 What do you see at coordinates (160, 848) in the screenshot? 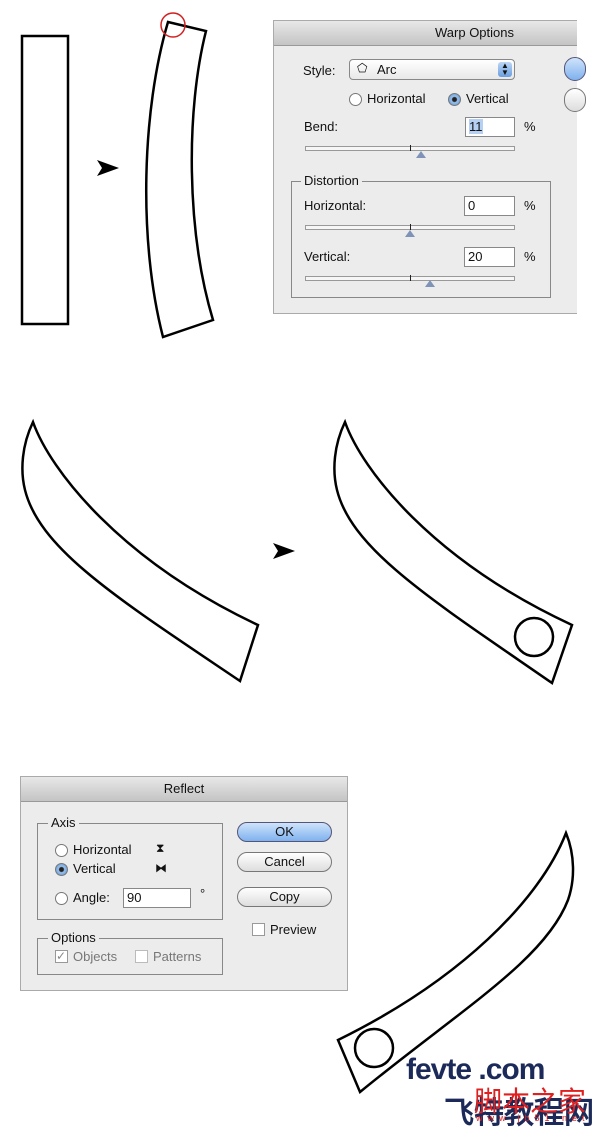
I see `reflect-horizontal-icon: ⧗` at bounding box center [160, 848].